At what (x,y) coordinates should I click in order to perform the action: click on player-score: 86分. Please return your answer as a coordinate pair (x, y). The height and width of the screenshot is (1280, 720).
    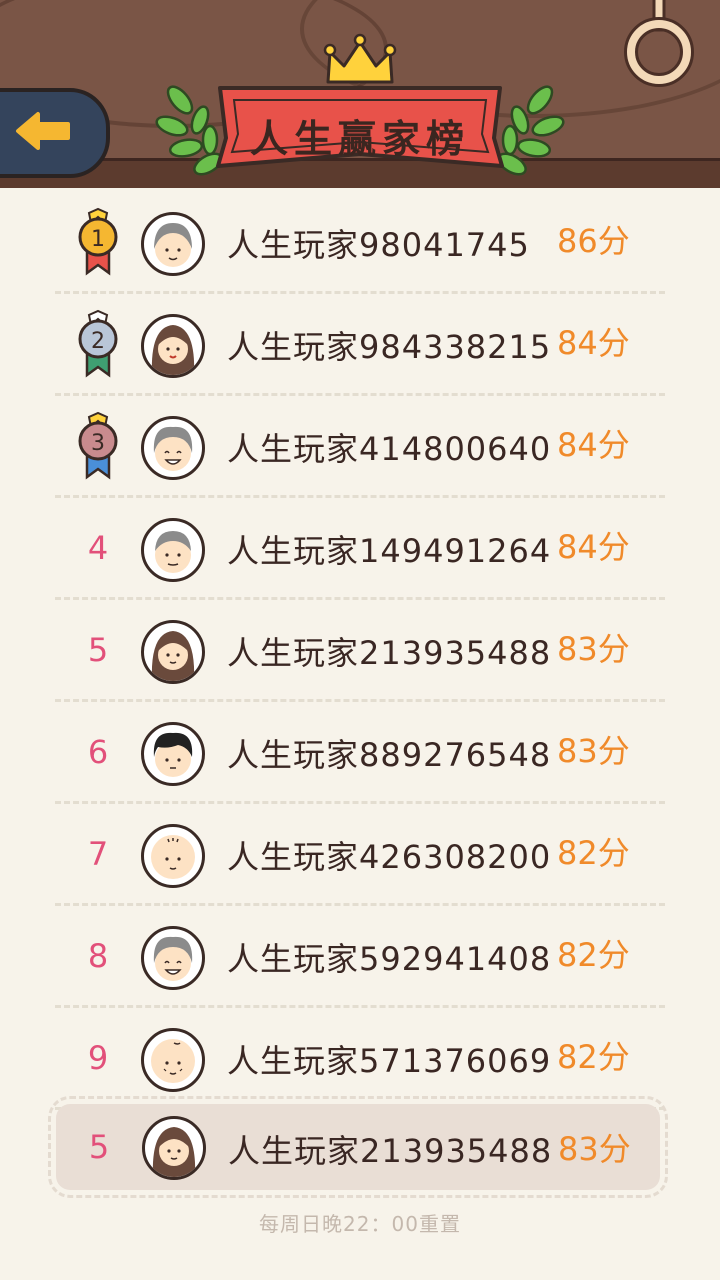
    Looking at the image, I should click on (593, 241).